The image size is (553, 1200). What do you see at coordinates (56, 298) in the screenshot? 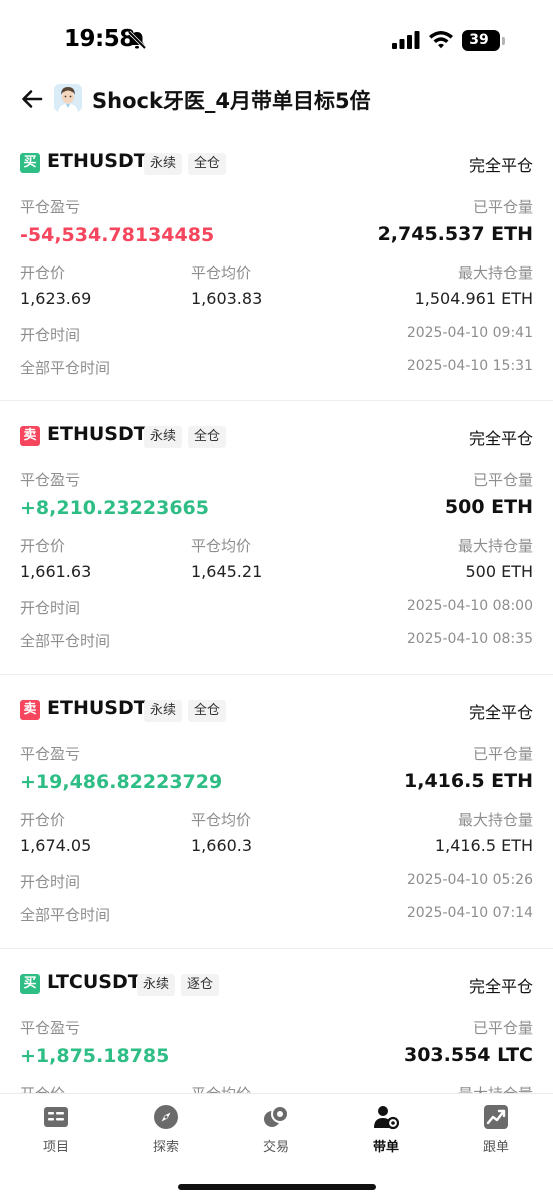
I see `open-price-value: 1,623.69` at bounding box center [56, 298].